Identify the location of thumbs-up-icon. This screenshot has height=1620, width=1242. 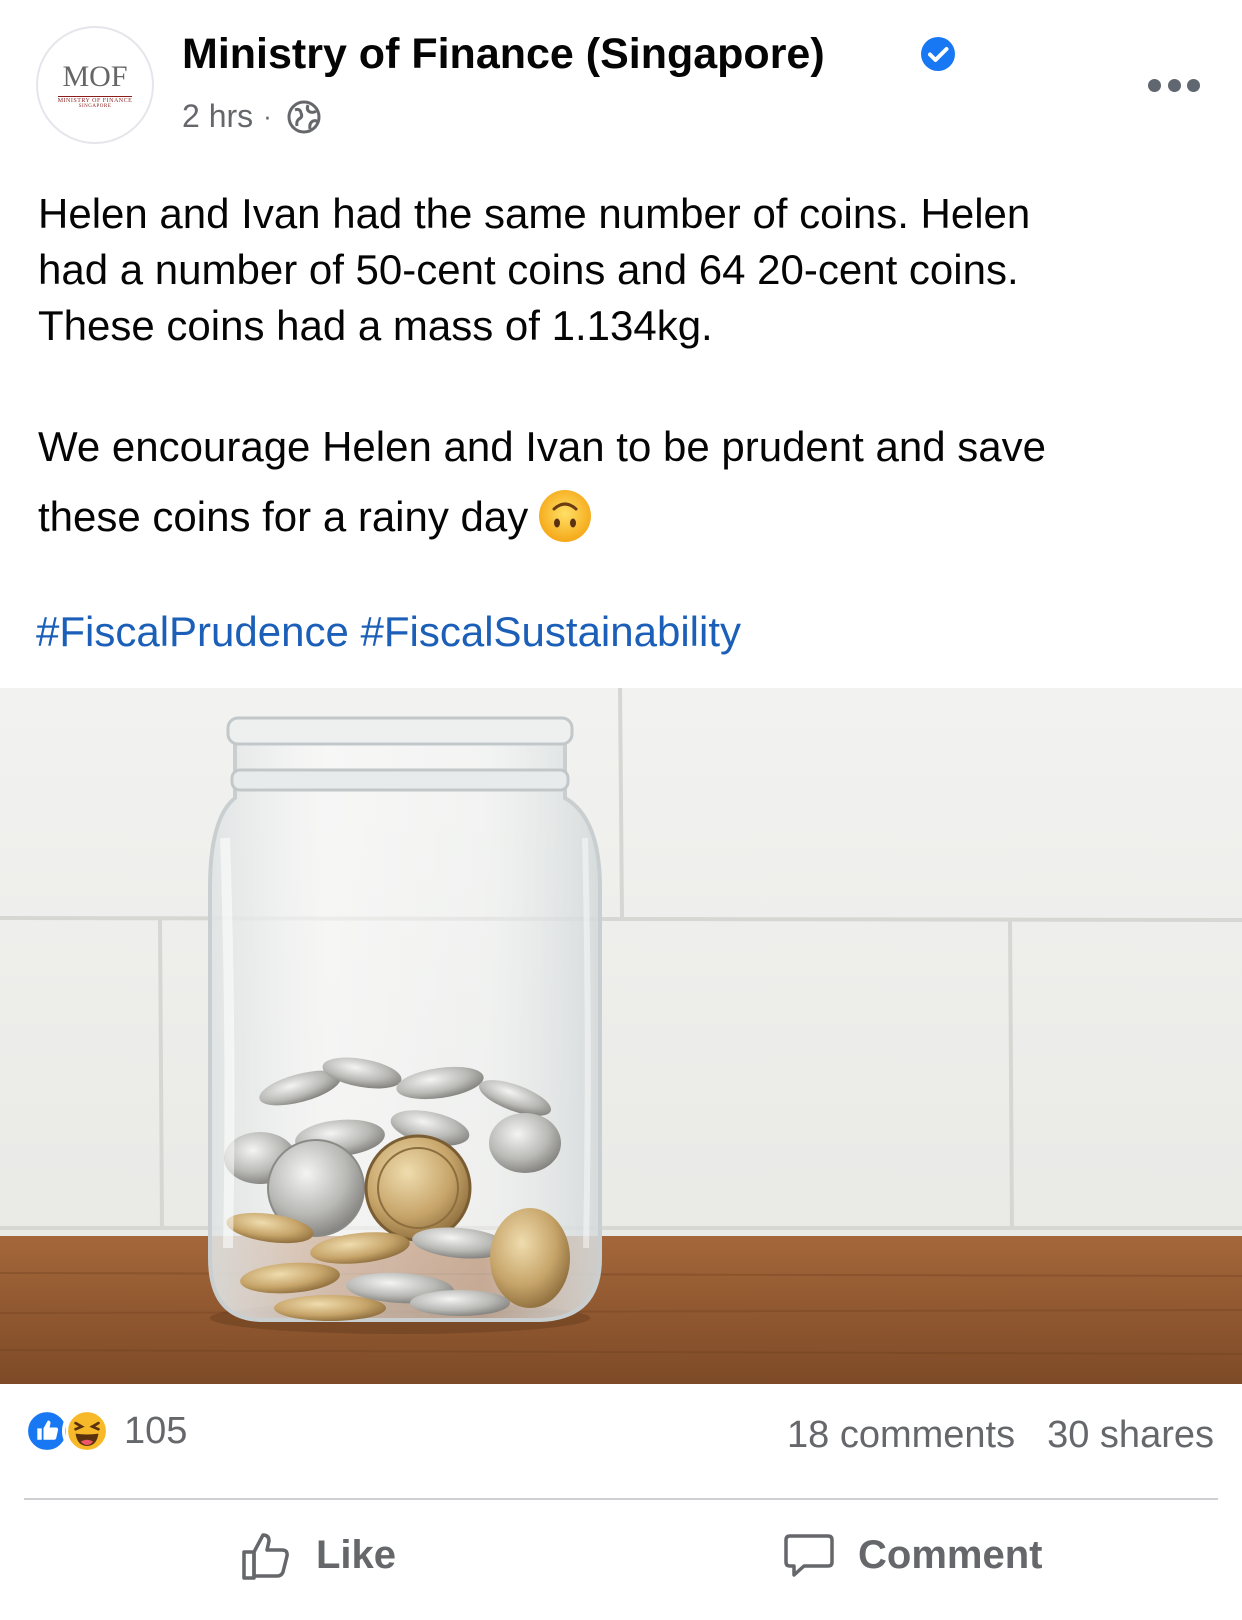
(265, 1556).